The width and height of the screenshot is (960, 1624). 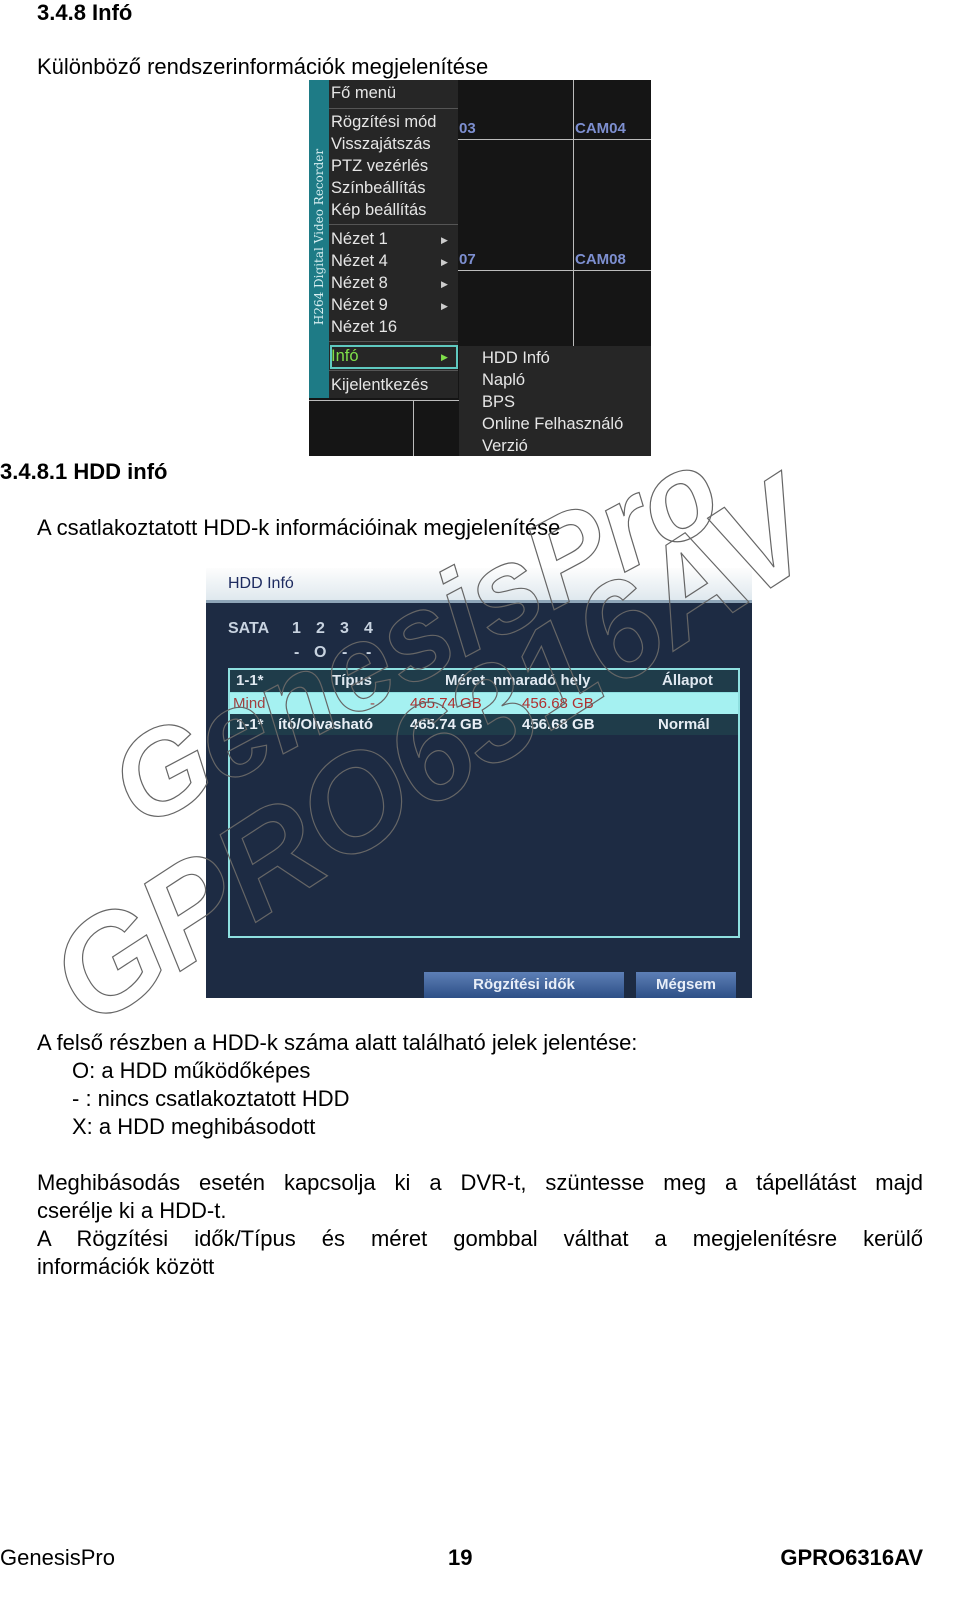 I want to click on table-header: 1-1* Típus Méret nmaradó hely Állapot, so click(x=484, y=681).